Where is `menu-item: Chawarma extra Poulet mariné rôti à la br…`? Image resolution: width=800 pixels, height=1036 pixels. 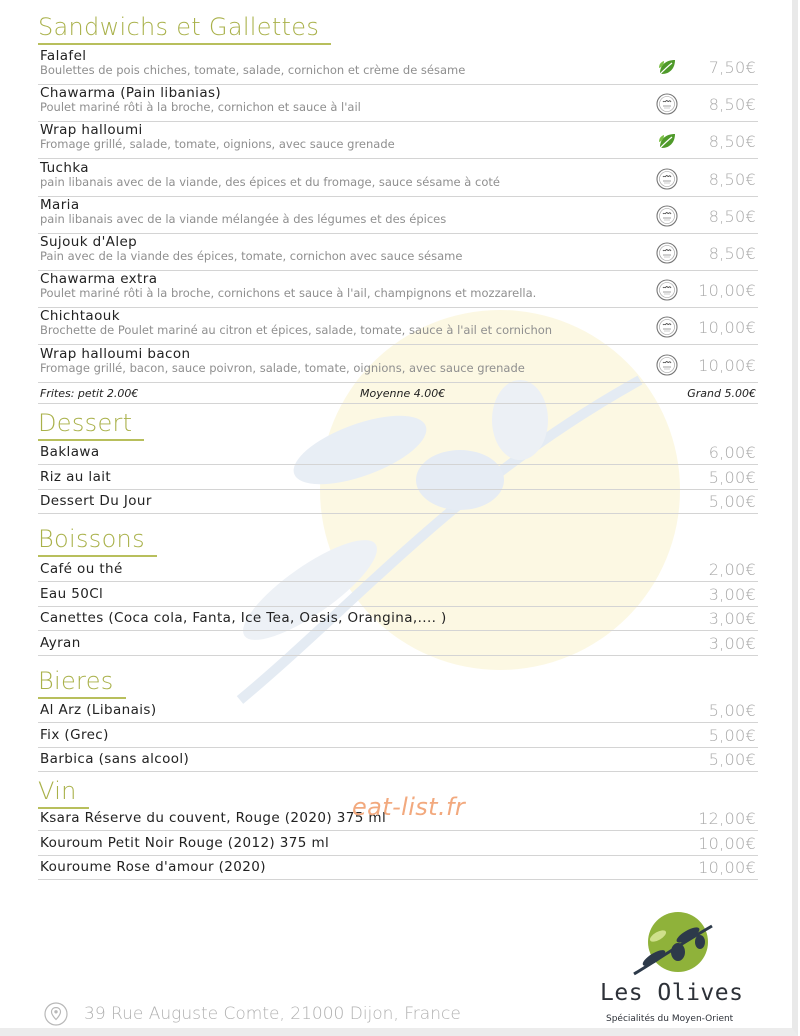
menu-item: Chawarma extra Poulet mariné rôti à la br… is located at coordinates (398, 289).